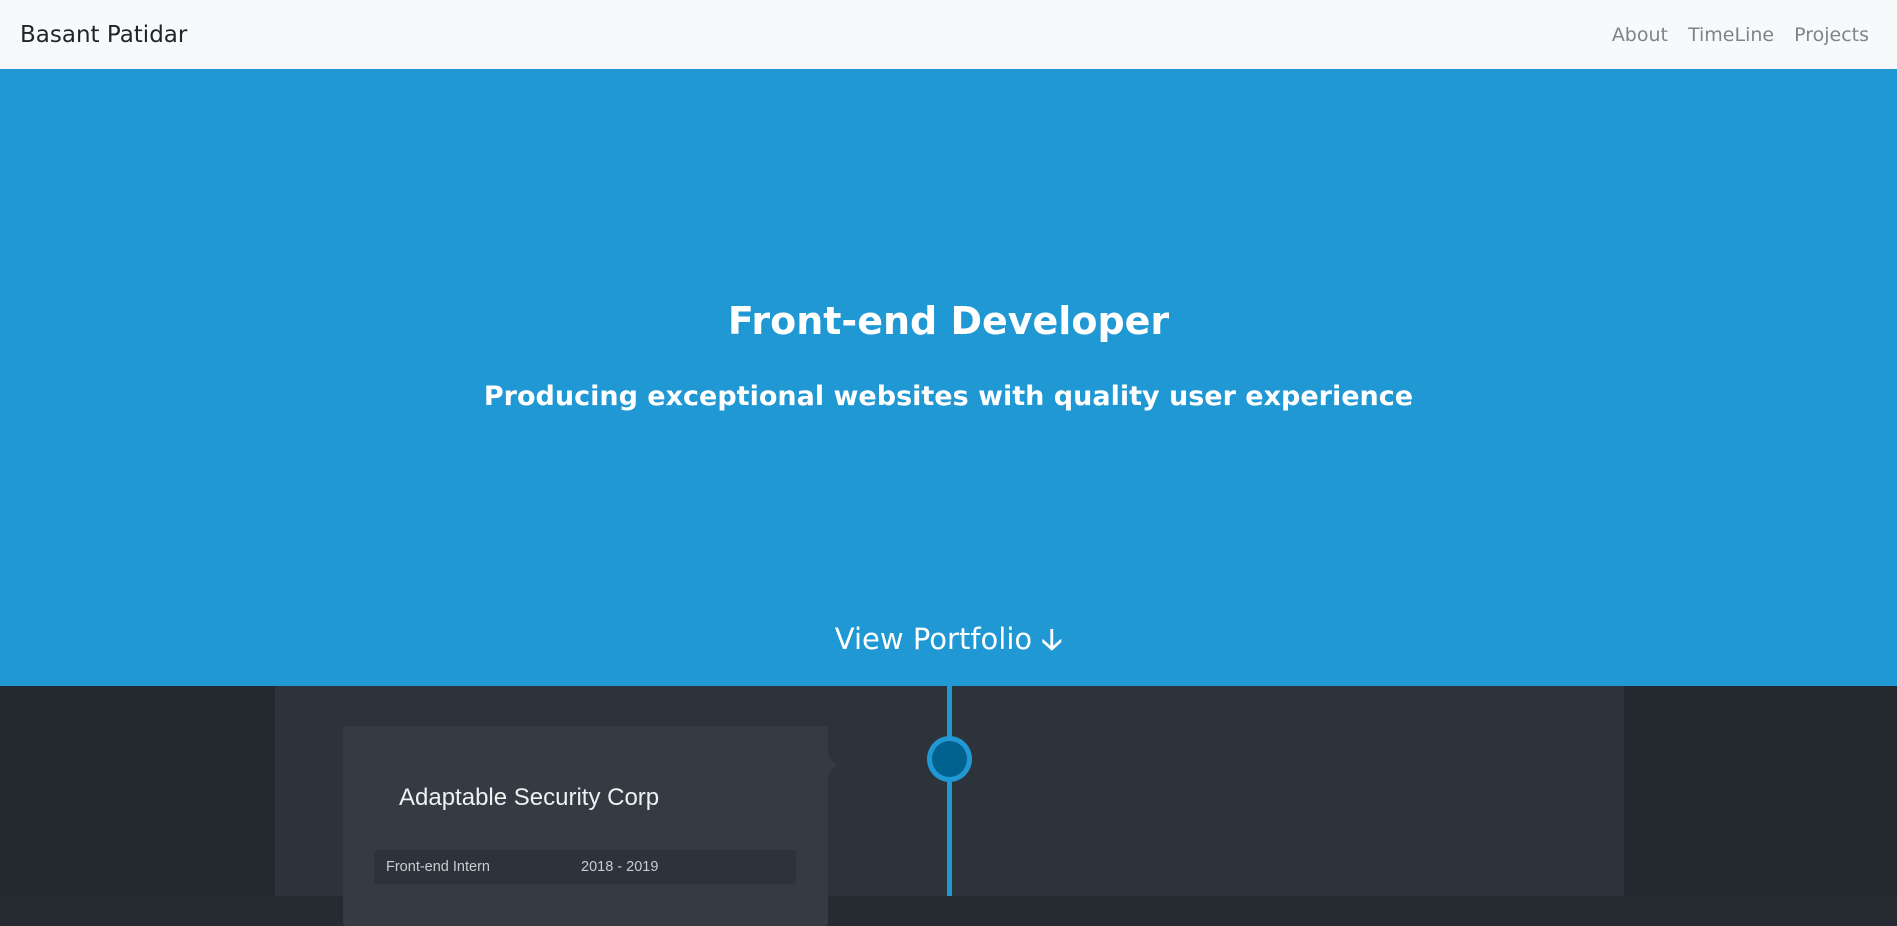  What do you see at coordinates (948, 321) in the screenshot?
I see `hero-title: Front-end Developer` at bounding box center [948, 321].